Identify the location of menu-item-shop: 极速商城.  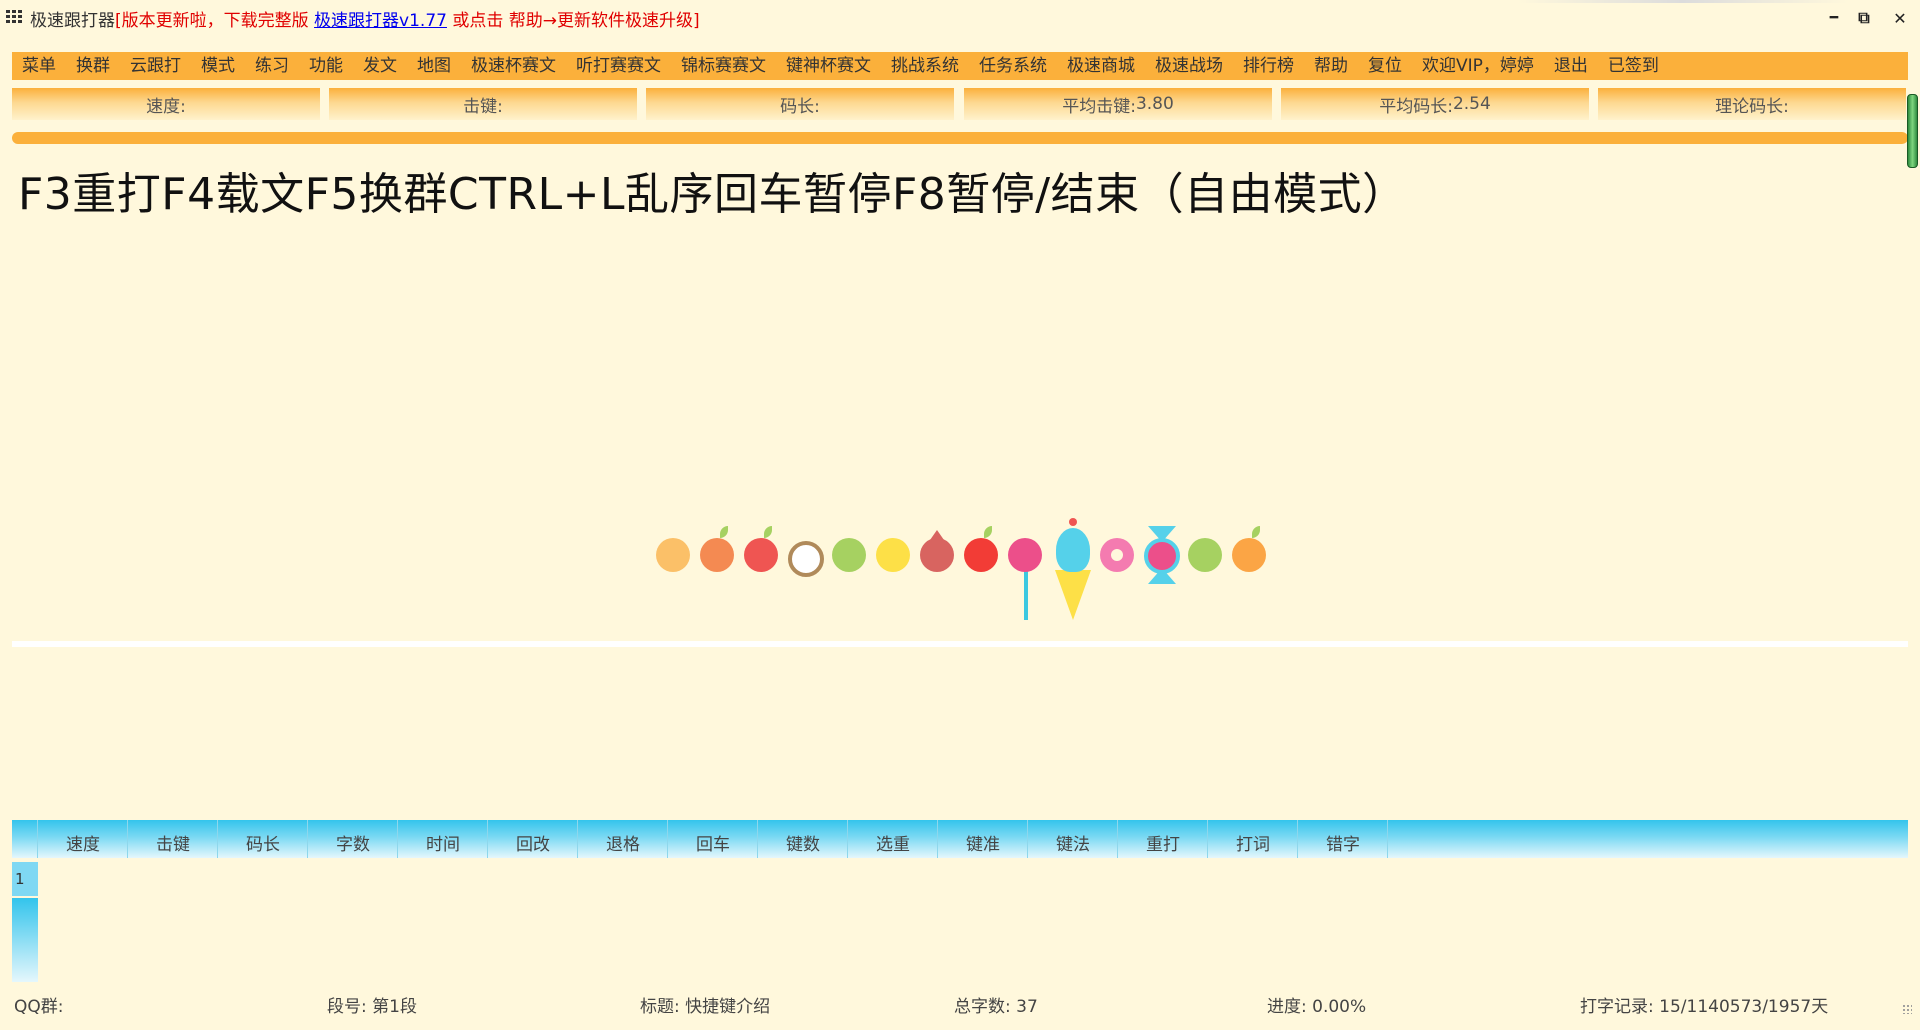
(1101, 66).